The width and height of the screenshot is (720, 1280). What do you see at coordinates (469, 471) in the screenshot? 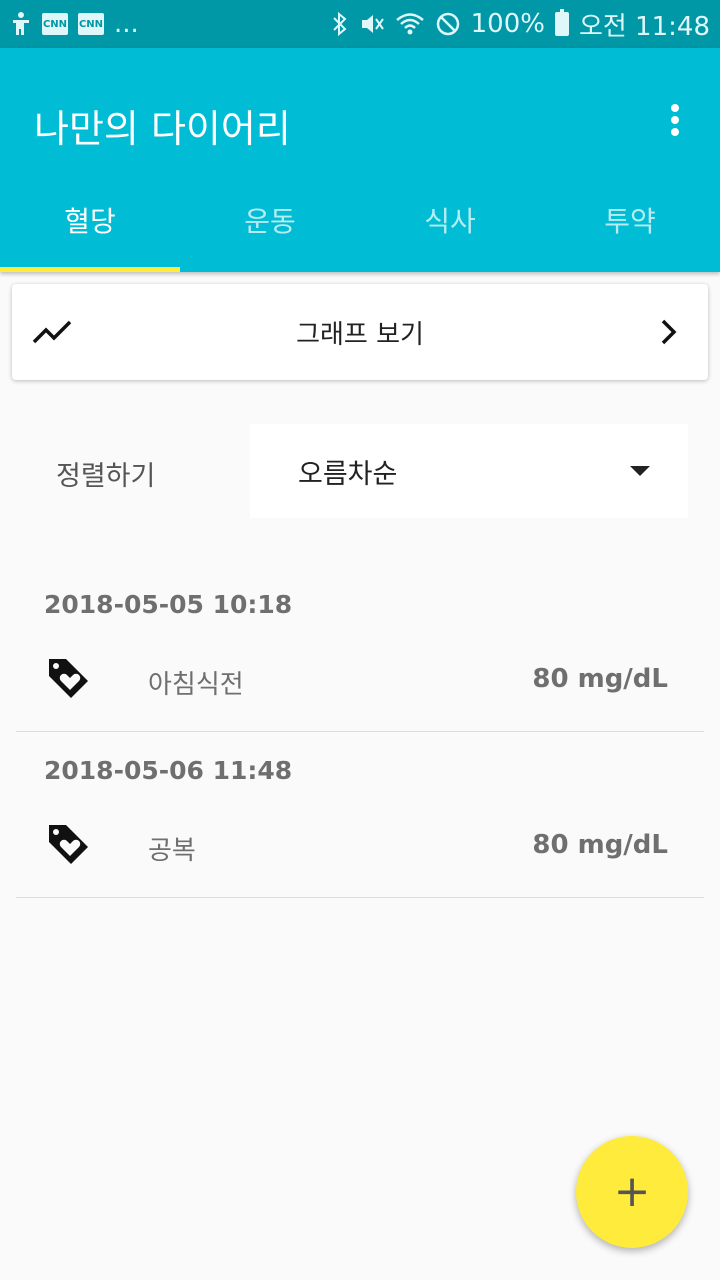
I see `sort-dropdown: 오름차순` at bounding box center [469, 471].